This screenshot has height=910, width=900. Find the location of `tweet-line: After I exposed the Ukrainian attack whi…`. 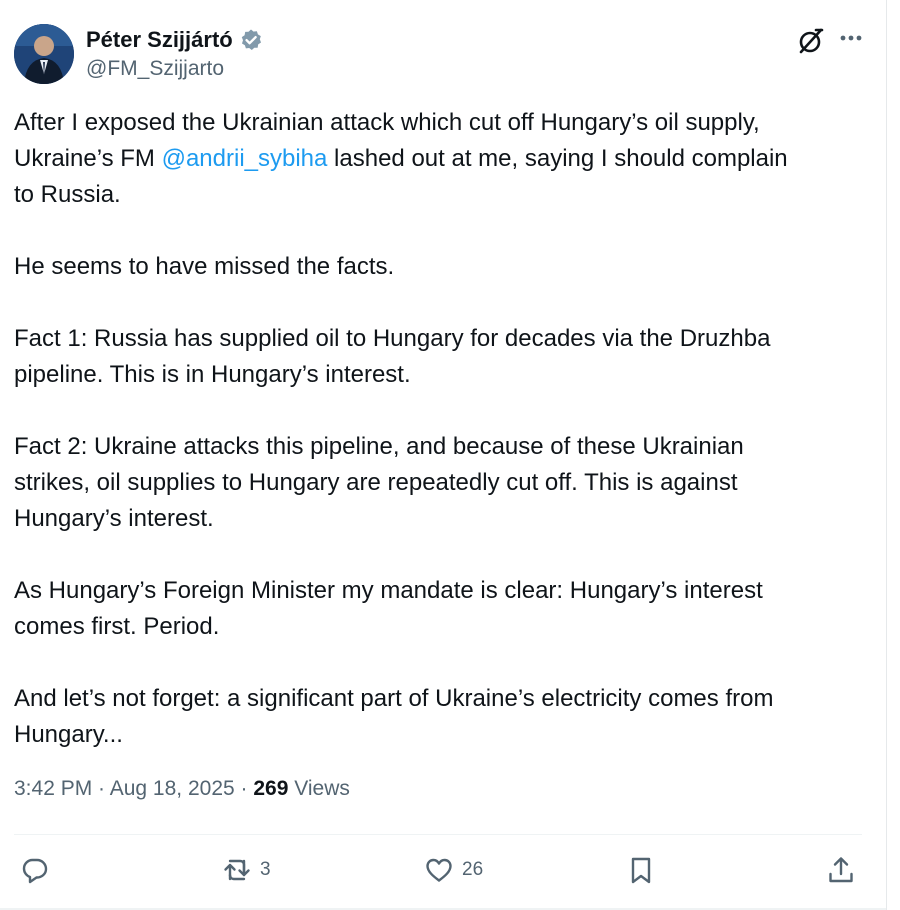

tweet-line: After I exposed the Ukrainian attack whi… is located at coordinates (387, 122).